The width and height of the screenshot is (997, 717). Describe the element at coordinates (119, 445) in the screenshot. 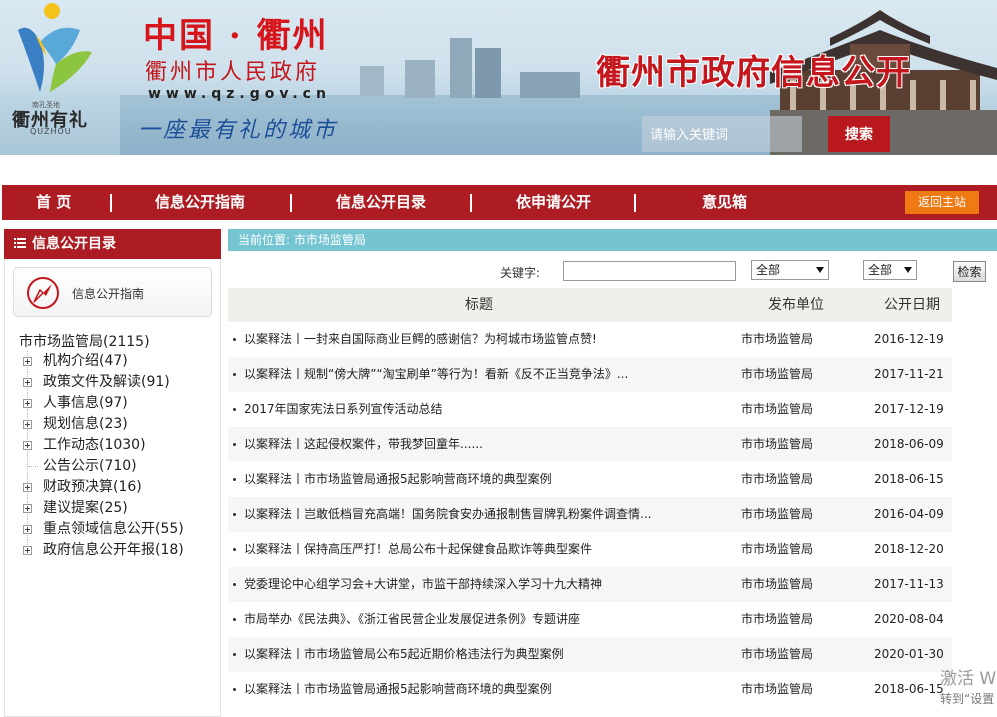

I see `tree-item: 工作动态(1030)` at that location.